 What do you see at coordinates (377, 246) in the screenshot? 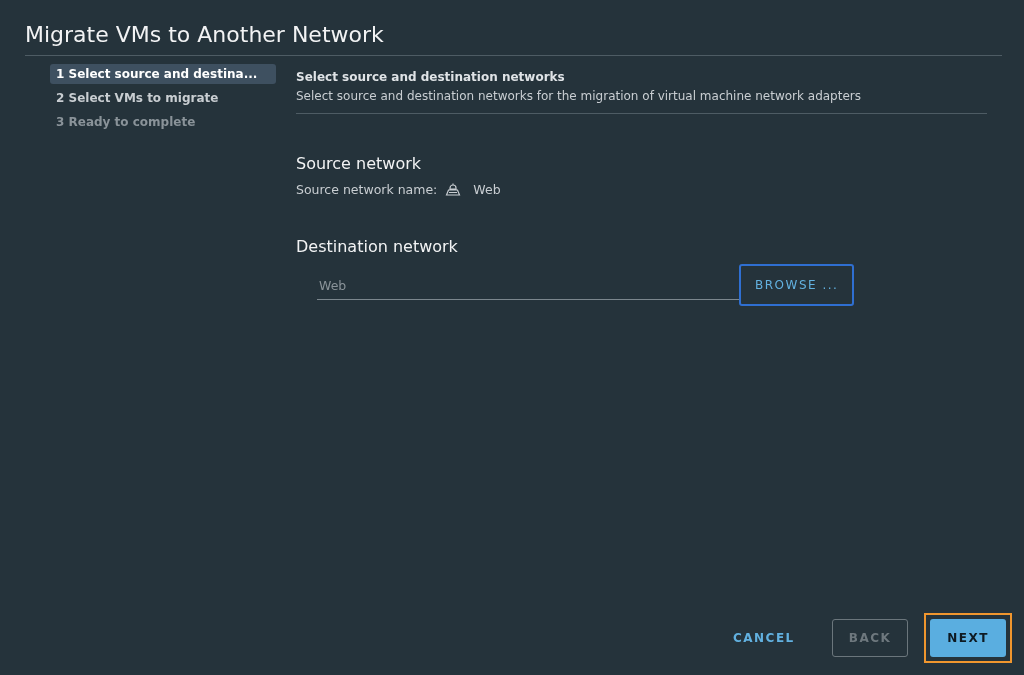
I see `section-heading: Destination network` at bounding box center [377, 246].